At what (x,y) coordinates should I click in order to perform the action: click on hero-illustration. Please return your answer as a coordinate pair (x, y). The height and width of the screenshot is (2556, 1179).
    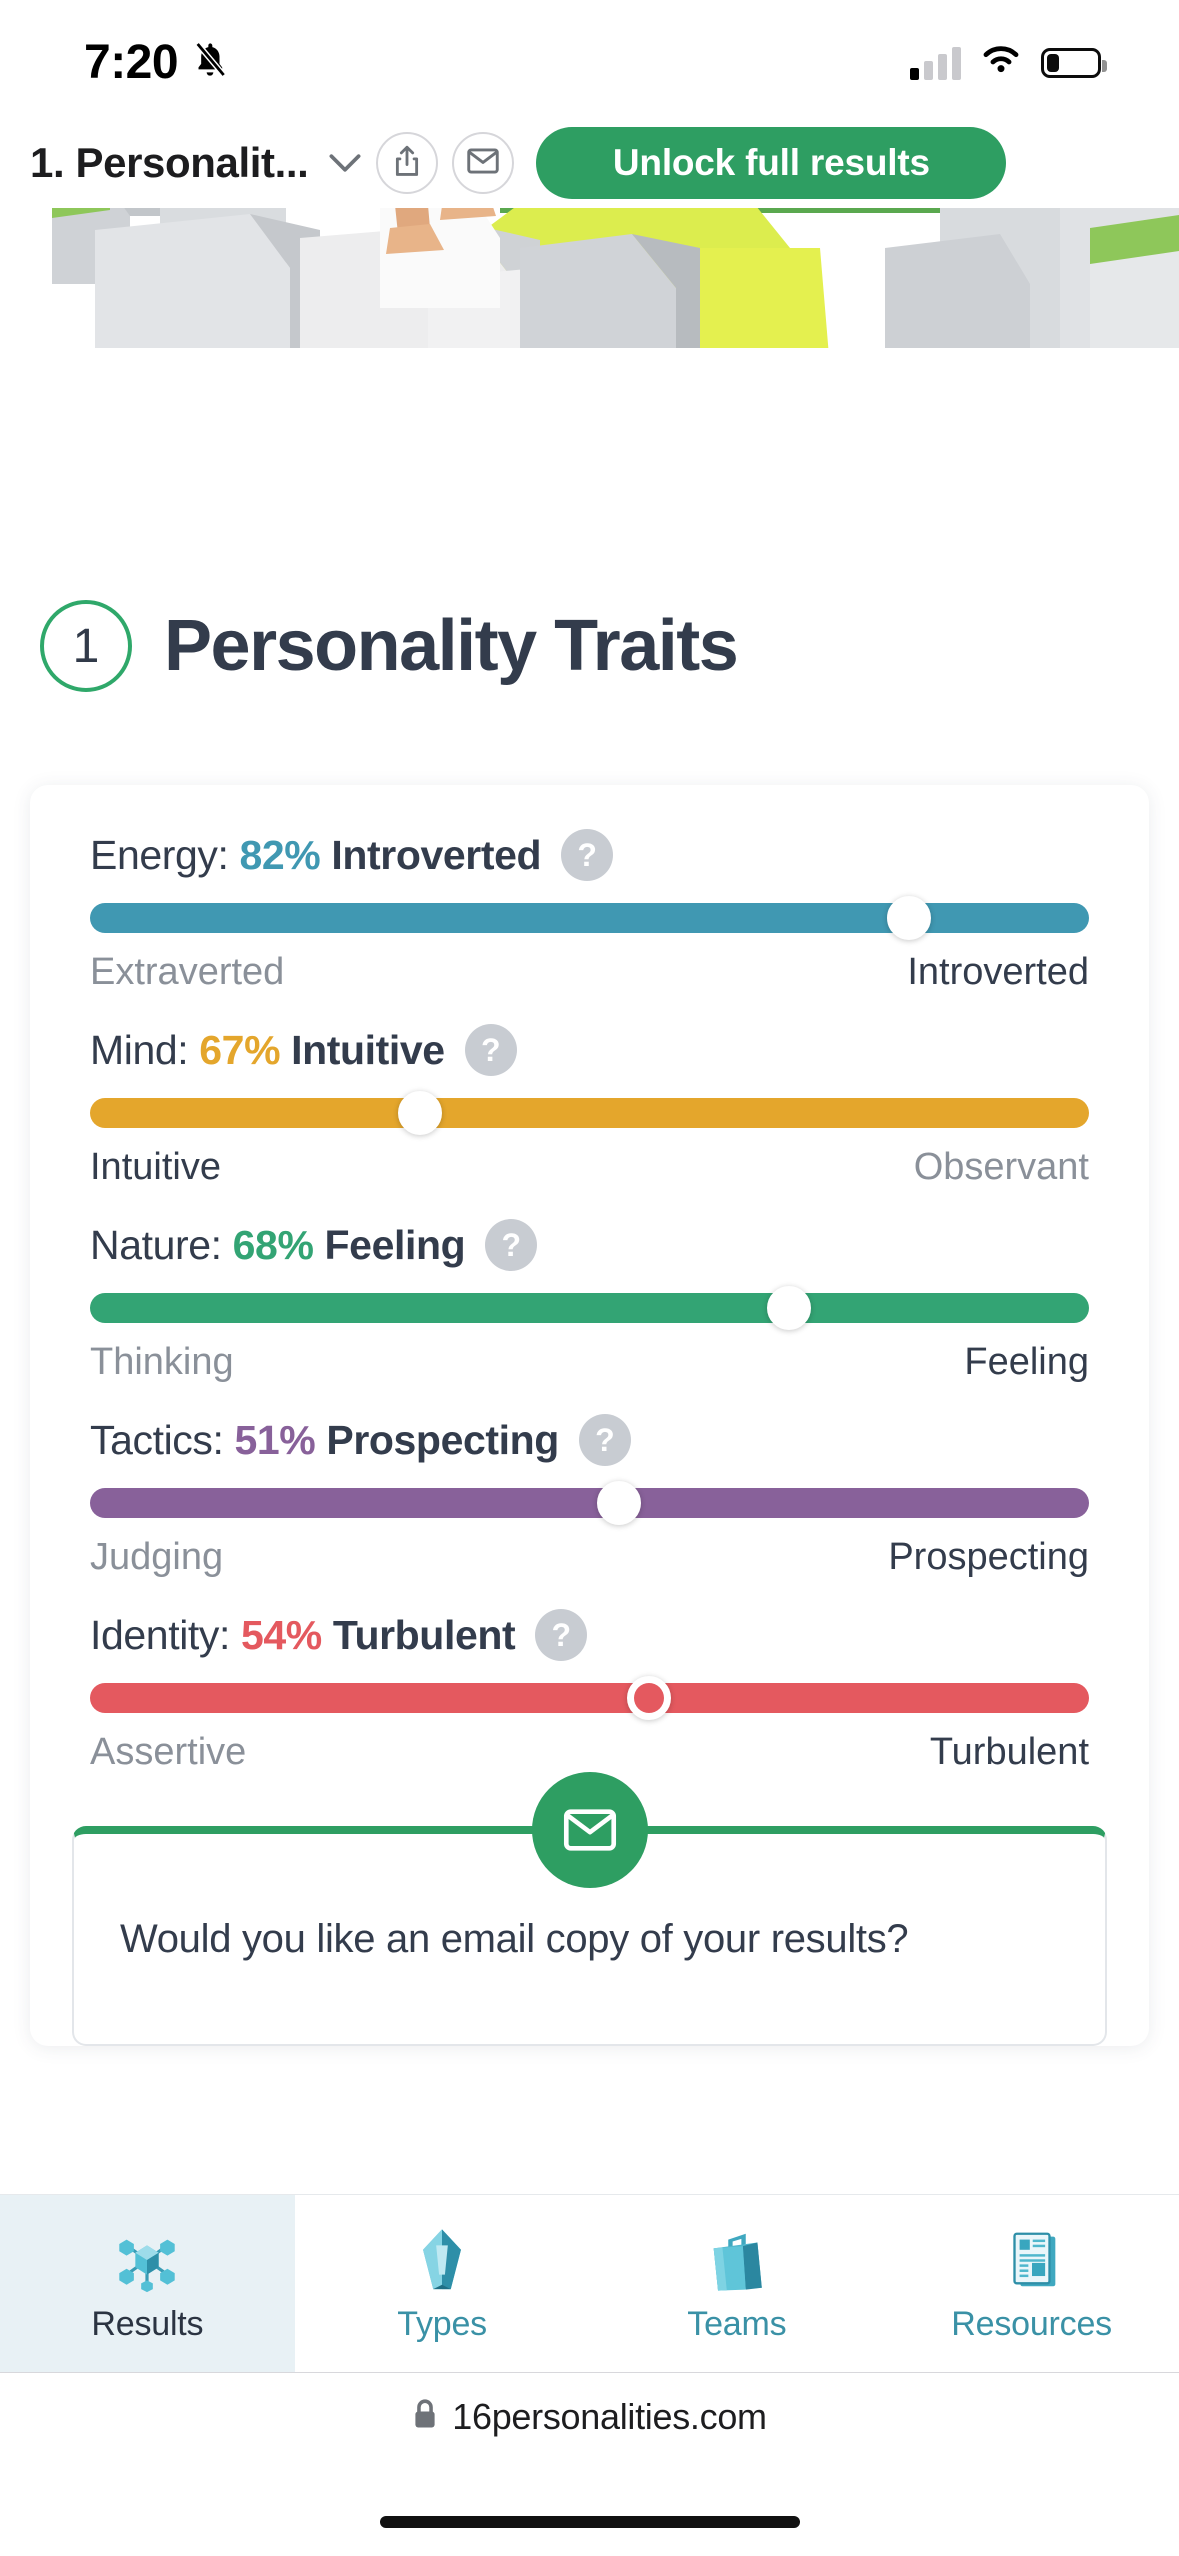
    Looking at the image, I should click on (589, 278).